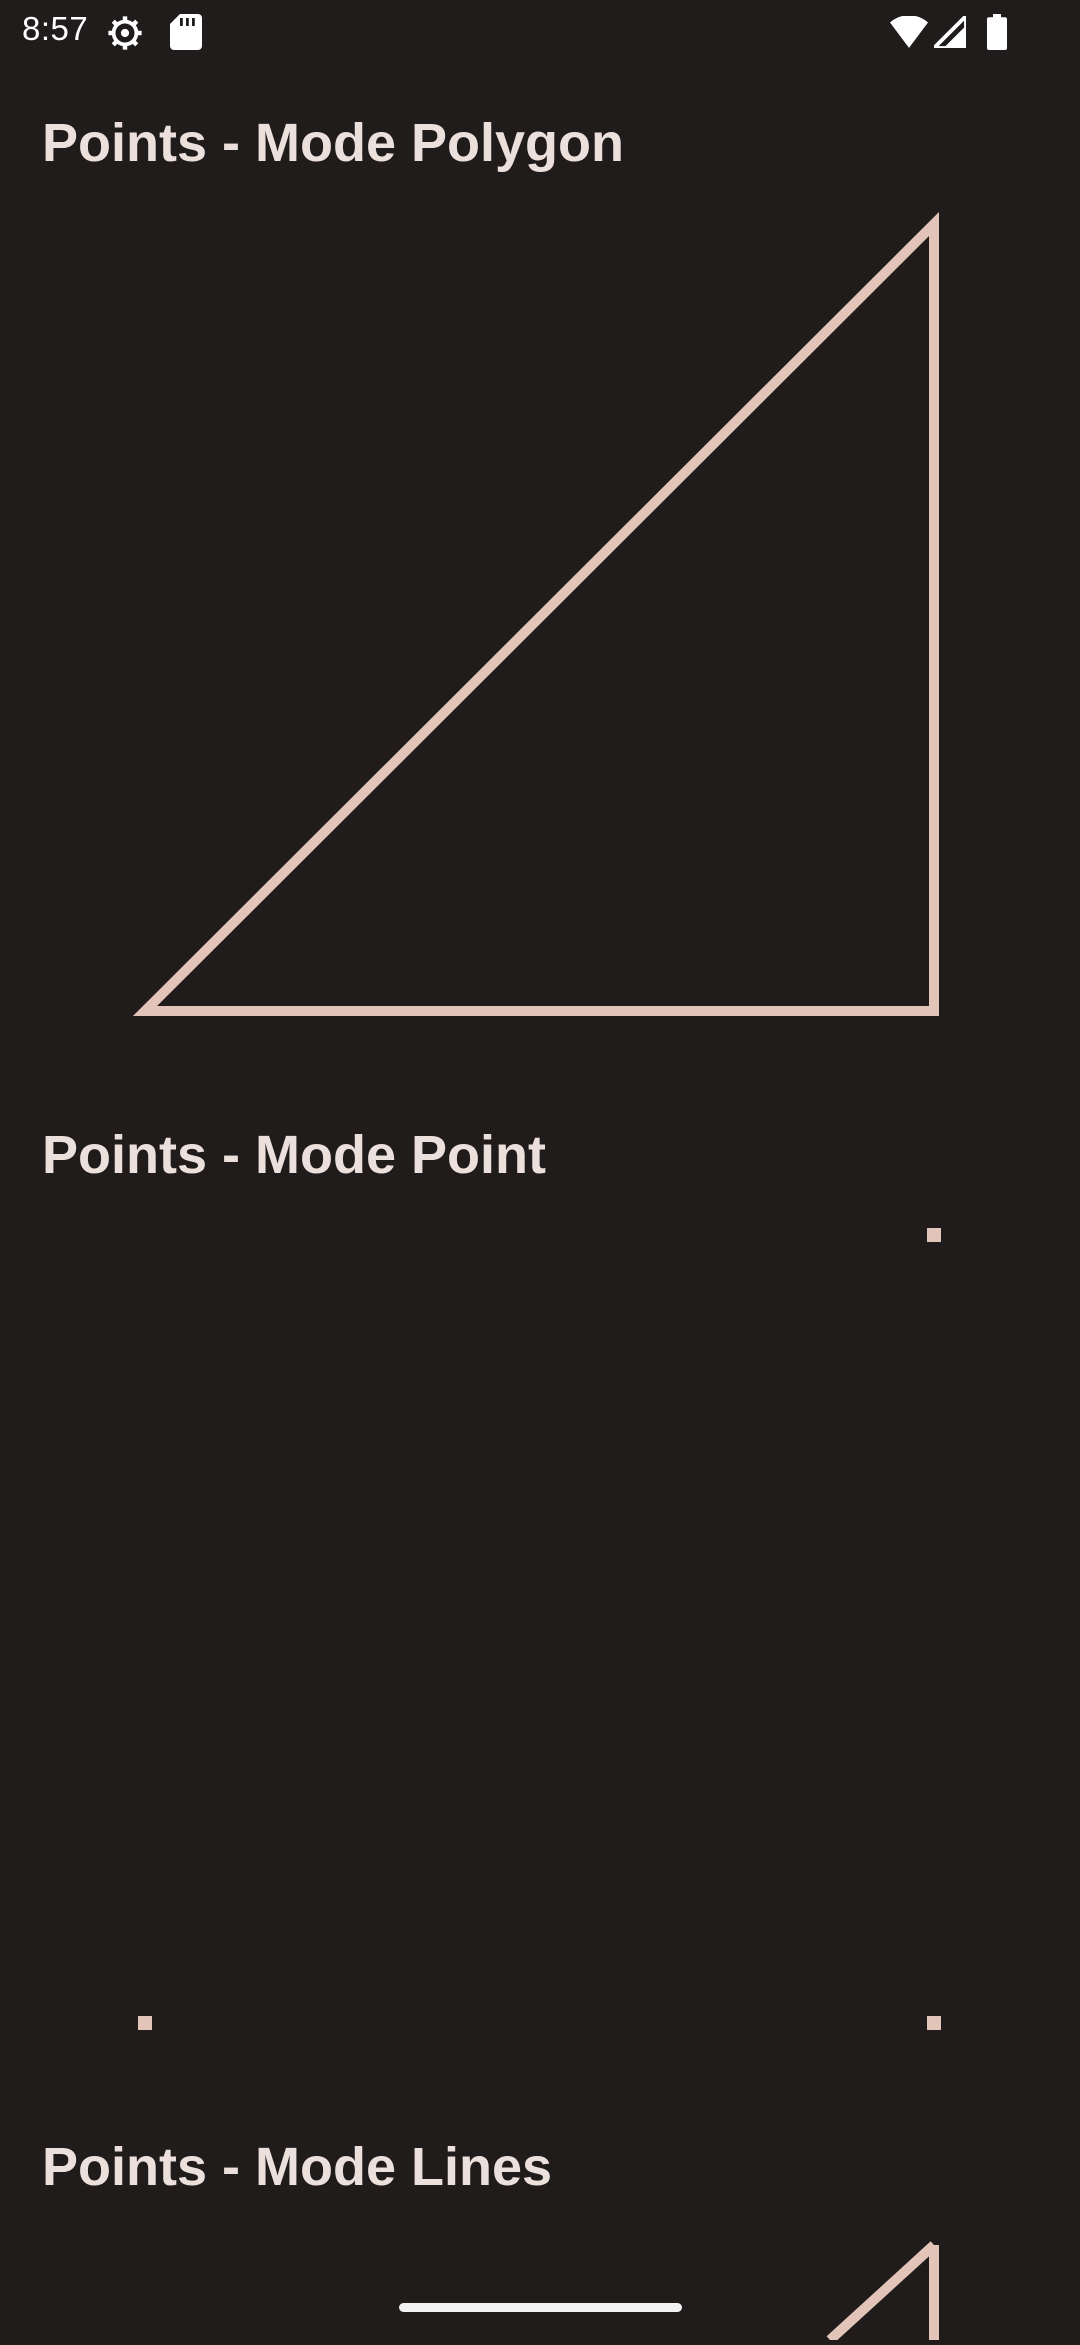 The image size is (1080, 2345). I want to click on settings-icon, so click(125, 35).